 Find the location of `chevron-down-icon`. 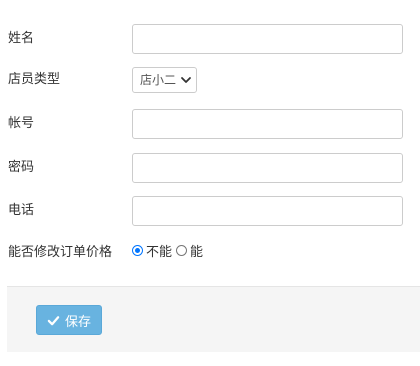

chevron-down-icon is located at coordinates (186, 80).